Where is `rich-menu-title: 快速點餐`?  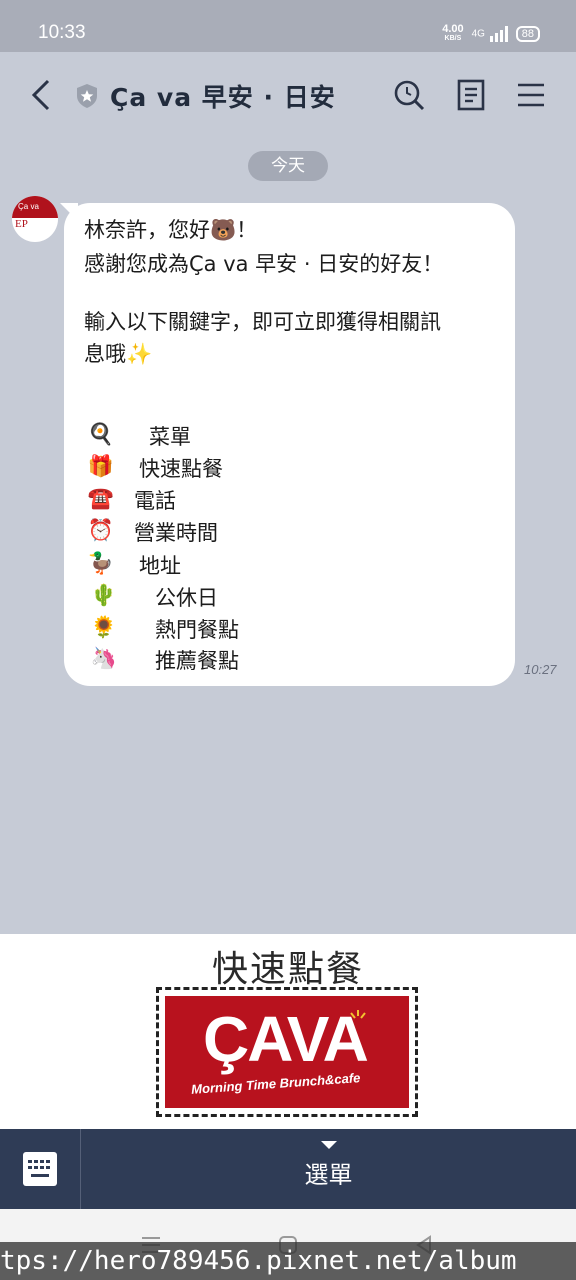
rich-menu-title: 快速點餐 is located at coordinates (287, 969).